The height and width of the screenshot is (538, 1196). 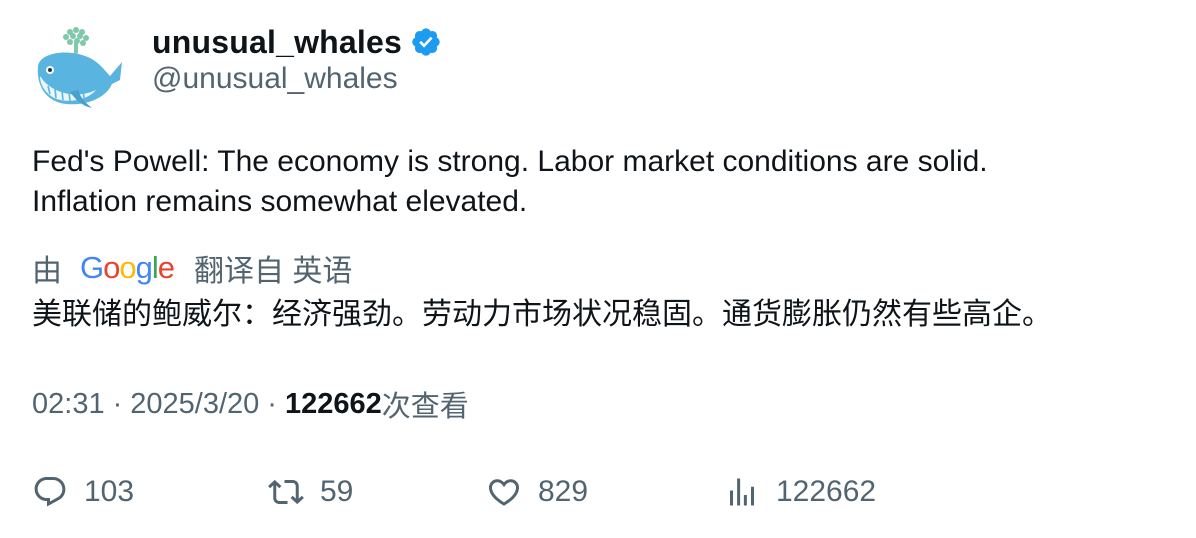 What do you see at coordinates (68, 404) in the screenshot?
I see `tweet-time: 02:31` at bounding box center [68, 404].